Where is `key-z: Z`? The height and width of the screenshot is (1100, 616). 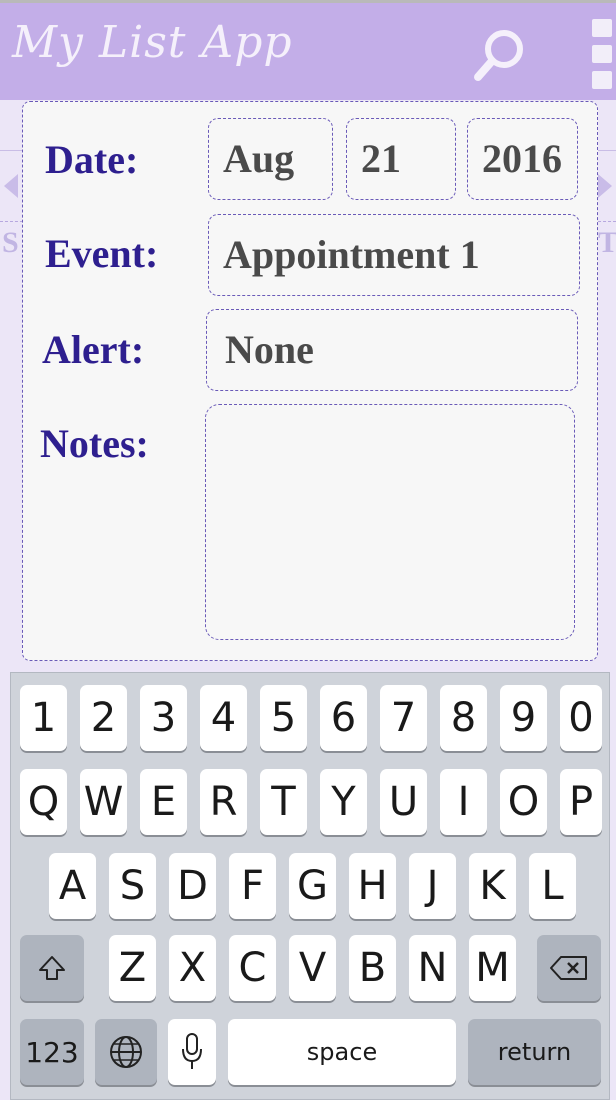 key-z: Z is located at coordinates (132, 968).